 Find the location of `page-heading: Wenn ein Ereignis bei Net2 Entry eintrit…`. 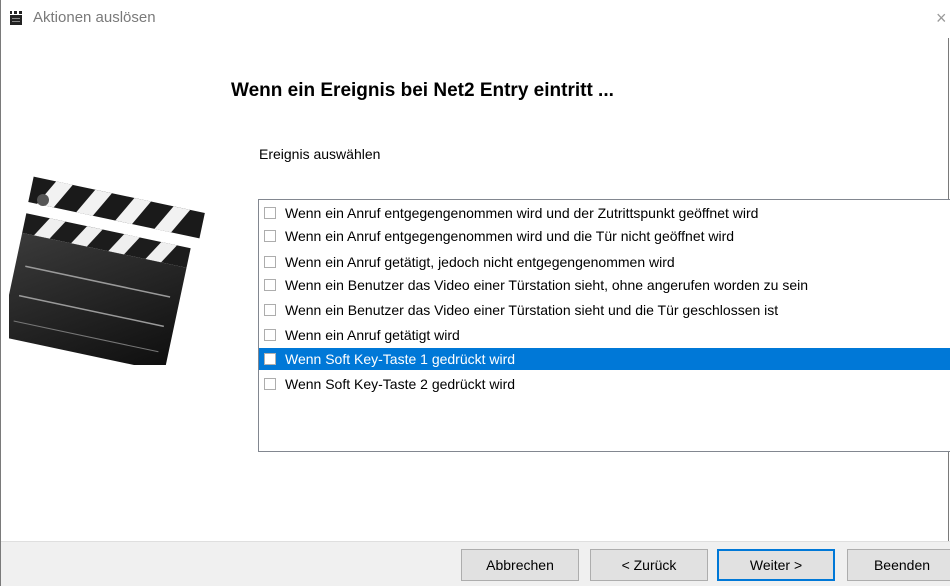

page-heading: Wenn ein Ereignis bei Net2 Entry eintrit… is located at coordinates (422, 90).